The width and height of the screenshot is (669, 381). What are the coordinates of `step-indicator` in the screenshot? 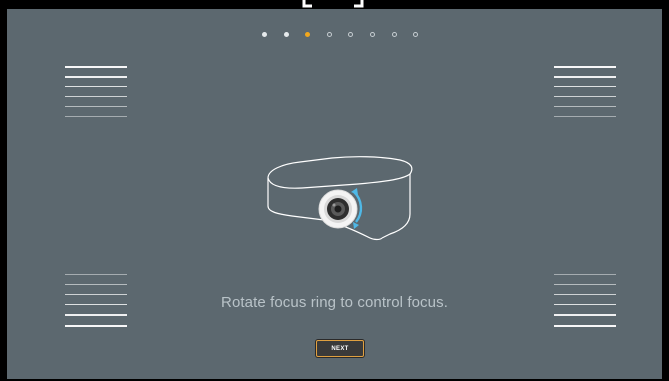 It's located at (334, 37).